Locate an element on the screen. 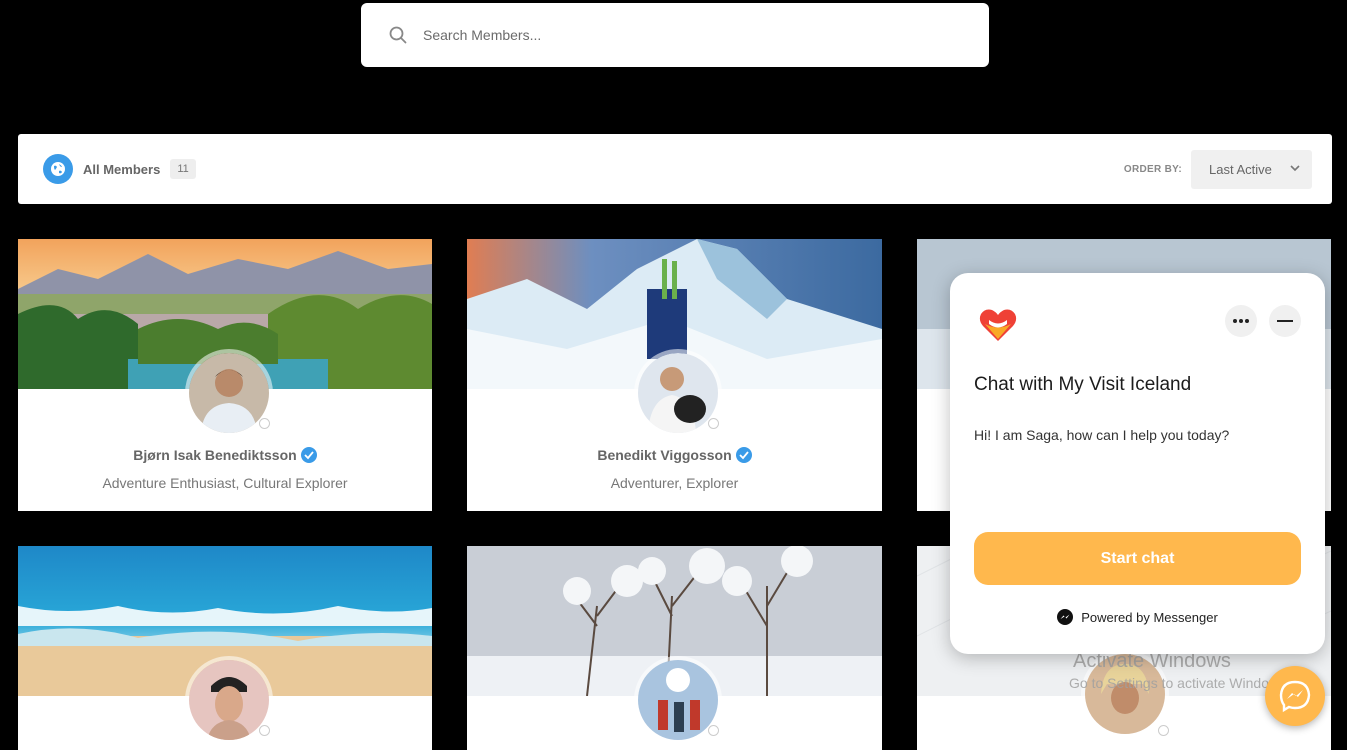  powered-by-messenger: Powered by Messenger is located at coordinates (1137, 617).